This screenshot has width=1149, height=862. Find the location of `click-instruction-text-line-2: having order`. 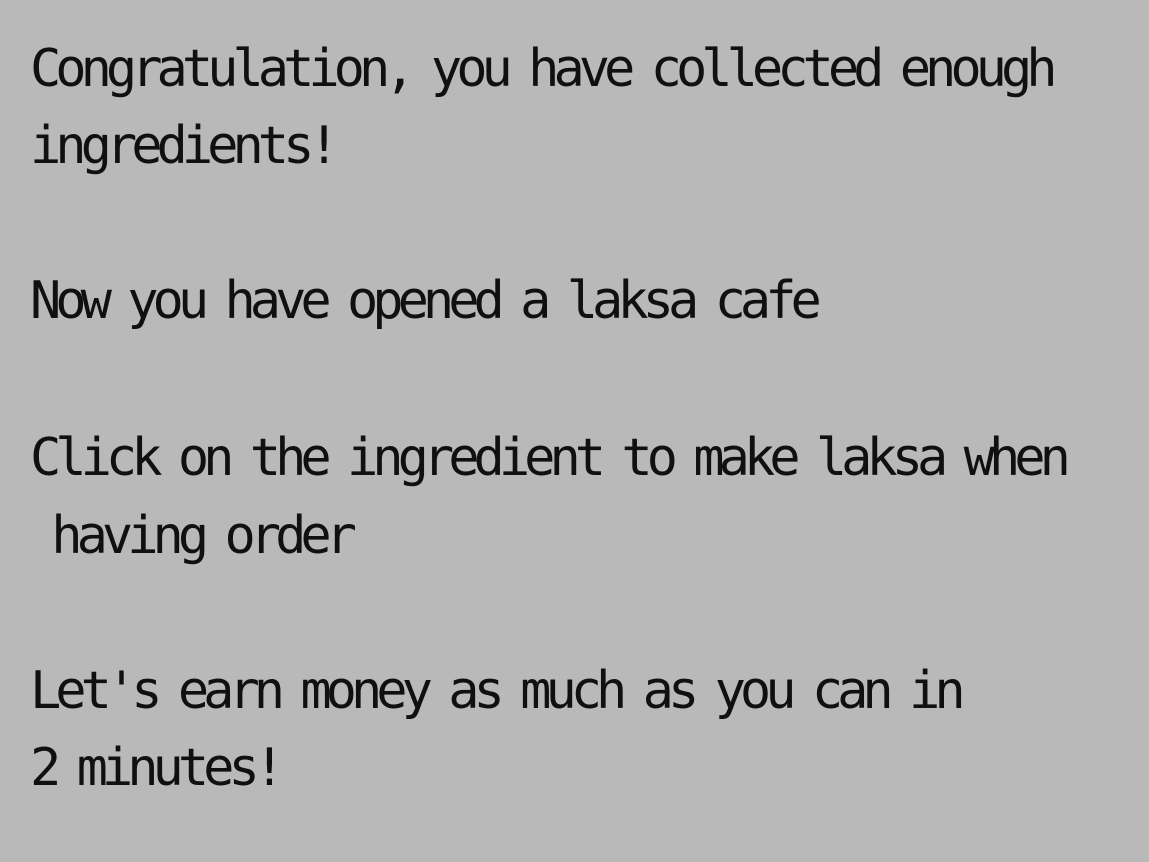

click-instruction-text-line-2: having order is located at coordinates (193, 536).